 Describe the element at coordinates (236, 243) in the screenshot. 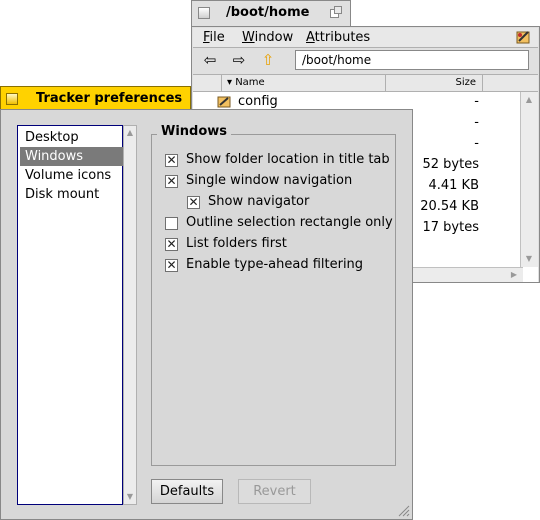

I see `label-list-folders-first: List folders first` at that location.